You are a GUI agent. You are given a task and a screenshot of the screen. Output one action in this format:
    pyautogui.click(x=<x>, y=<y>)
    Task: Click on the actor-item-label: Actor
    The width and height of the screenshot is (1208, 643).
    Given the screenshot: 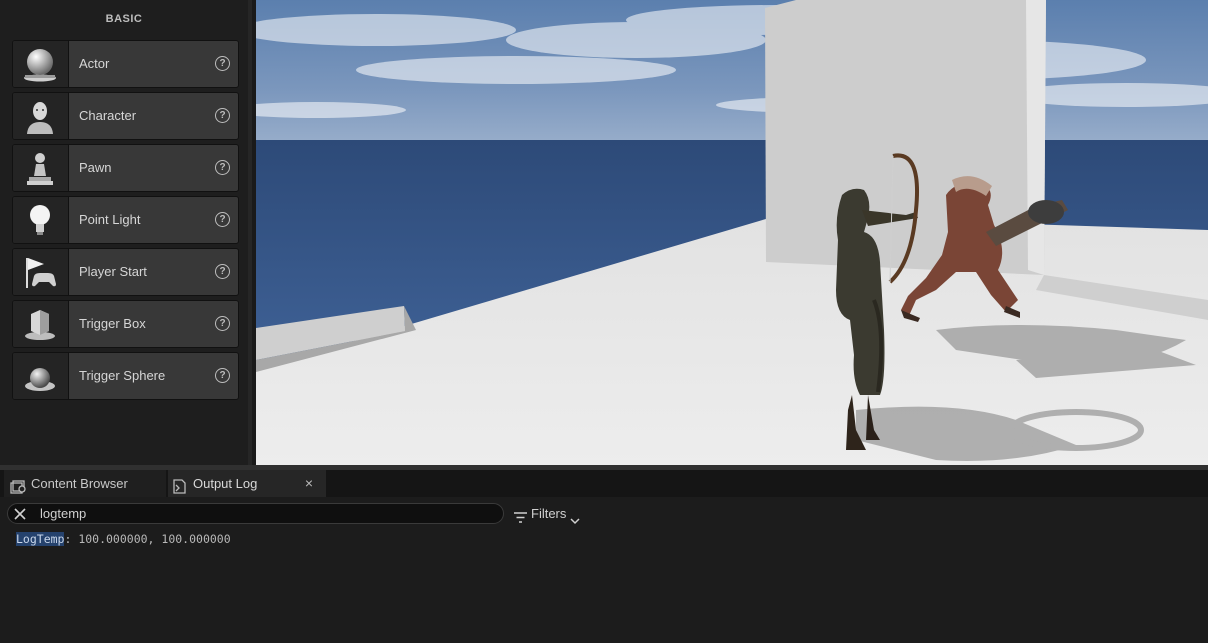 What is the action you would take?
    pyautogui.click(x=94, y=63)
    